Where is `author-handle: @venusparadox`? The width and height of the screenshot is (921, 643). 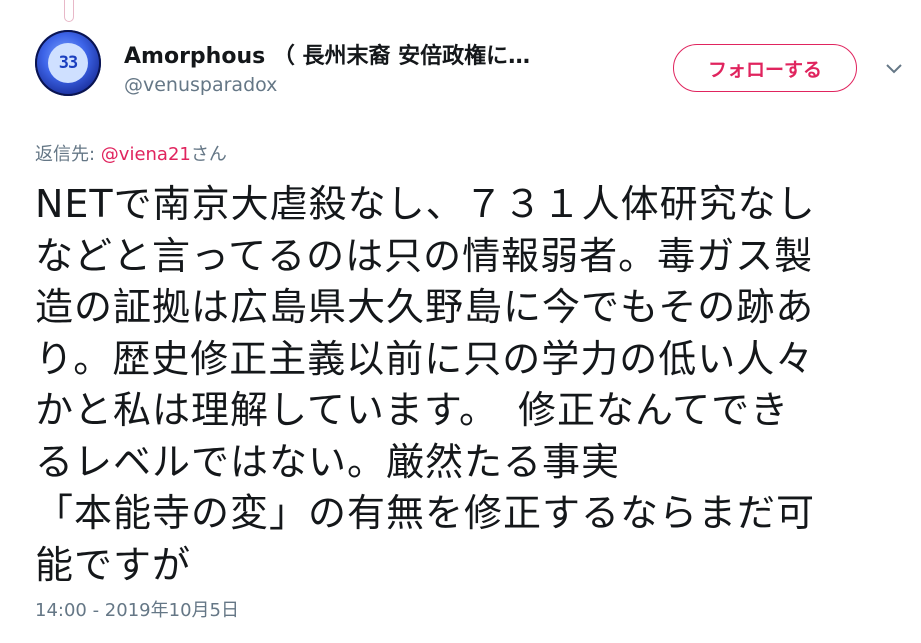
author-handle: @venusparadox is located at coordinates (200, 85).